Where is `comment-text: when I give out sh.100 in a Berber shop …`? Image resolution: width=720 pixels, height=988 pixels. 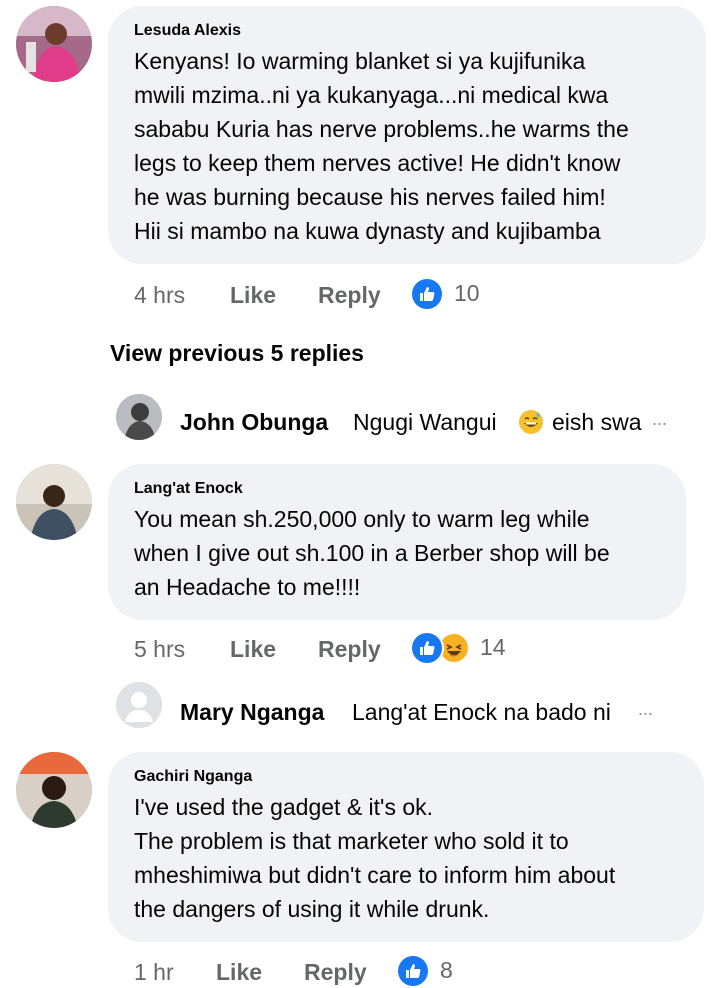
comment-text: when I give out sh.100 in a Berber shop … is located at coordinates (372, 553).